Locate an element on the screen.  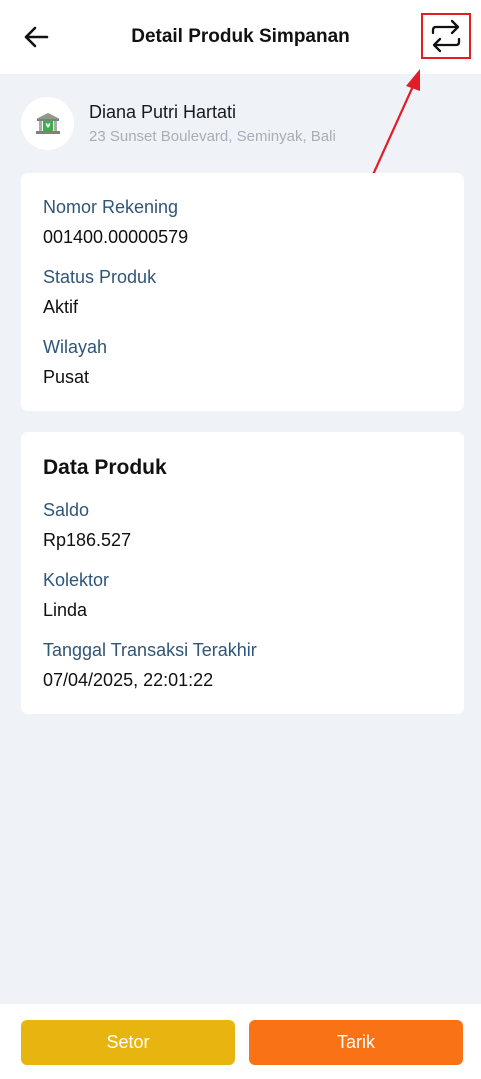
bank-building-icon is located at coordinates (47, 123).